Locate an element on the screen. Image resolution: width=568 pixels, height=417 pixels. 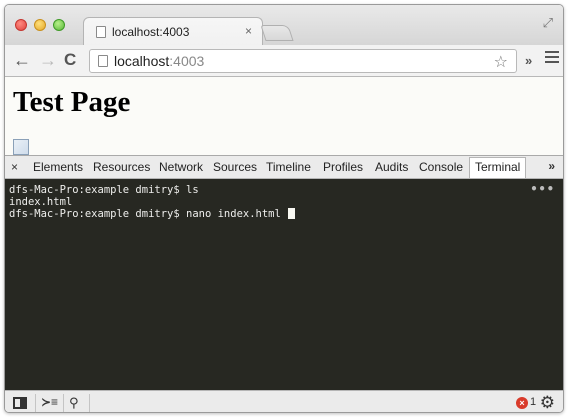
dock-side-icon is located at coordinates (20, 403).